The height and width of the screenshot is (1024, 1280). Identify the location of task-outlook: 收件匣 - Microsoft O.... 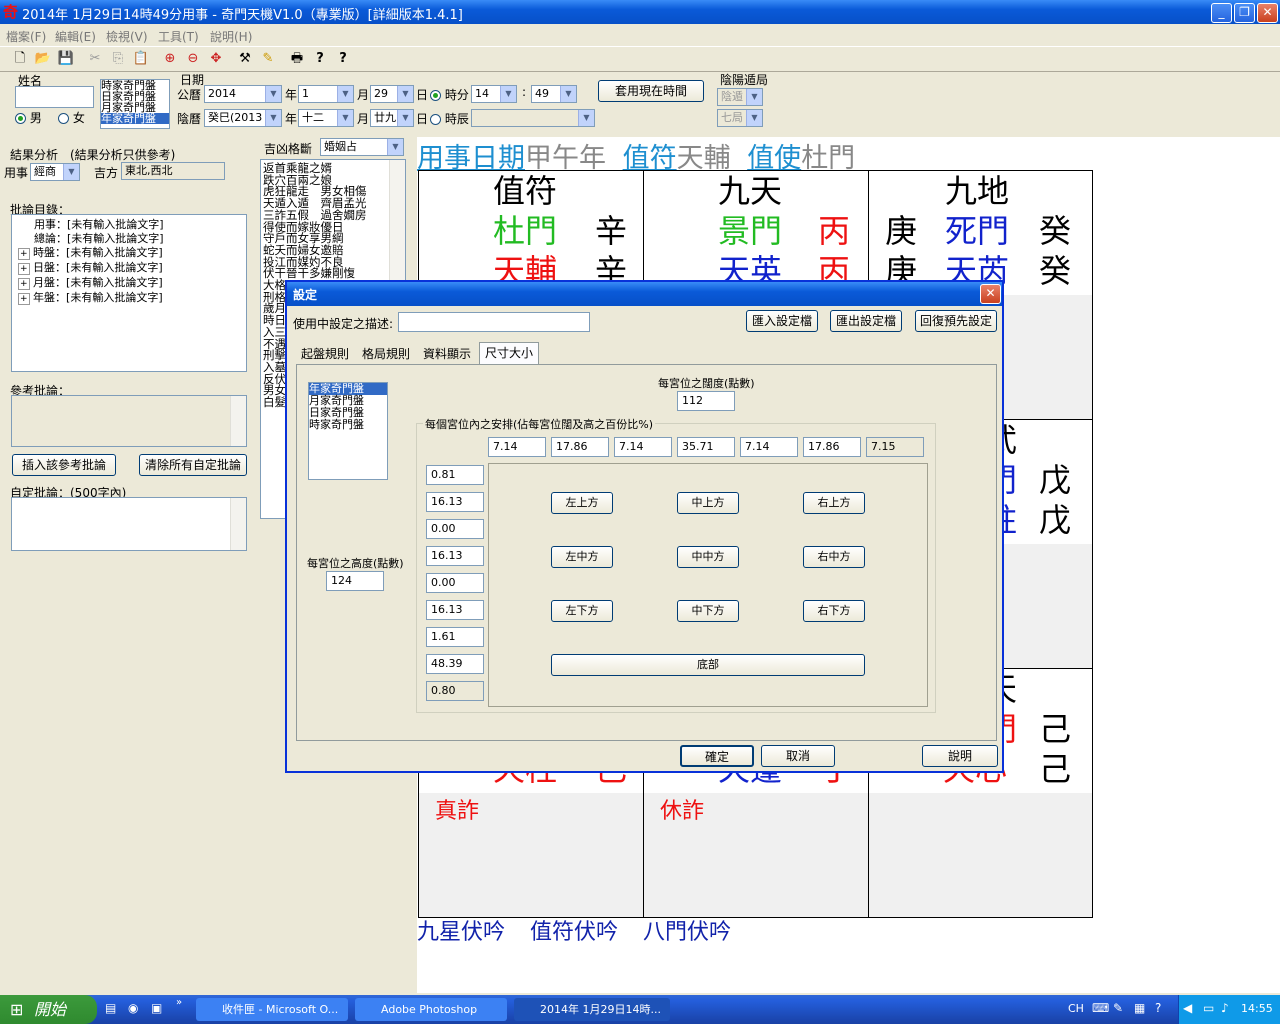
(272, 1009).